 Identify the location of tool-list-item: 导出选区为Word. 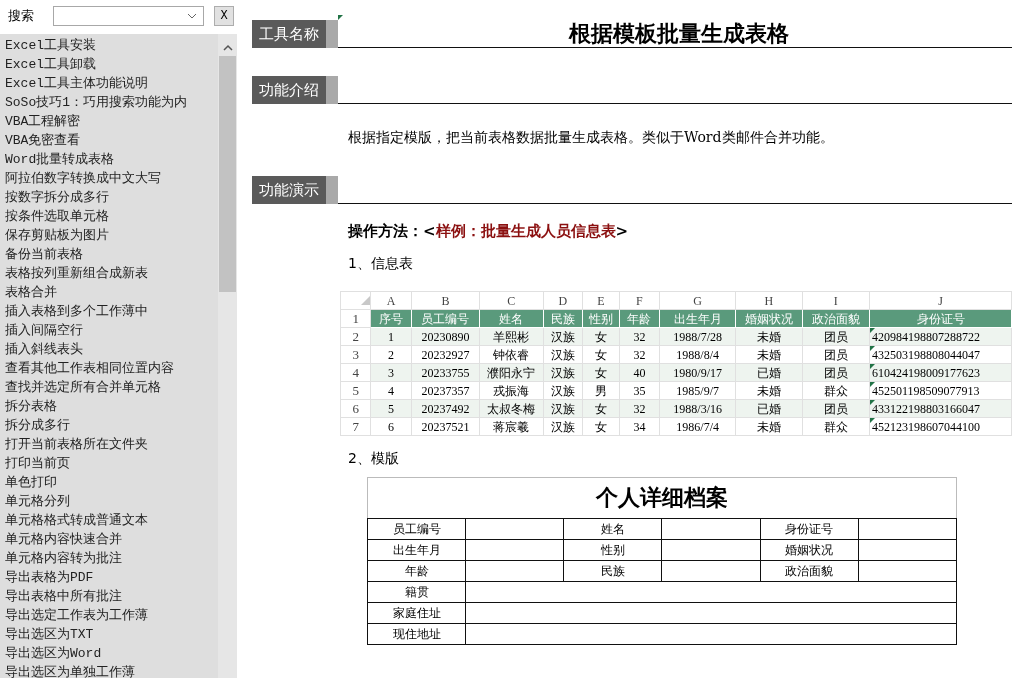
(53, 653).